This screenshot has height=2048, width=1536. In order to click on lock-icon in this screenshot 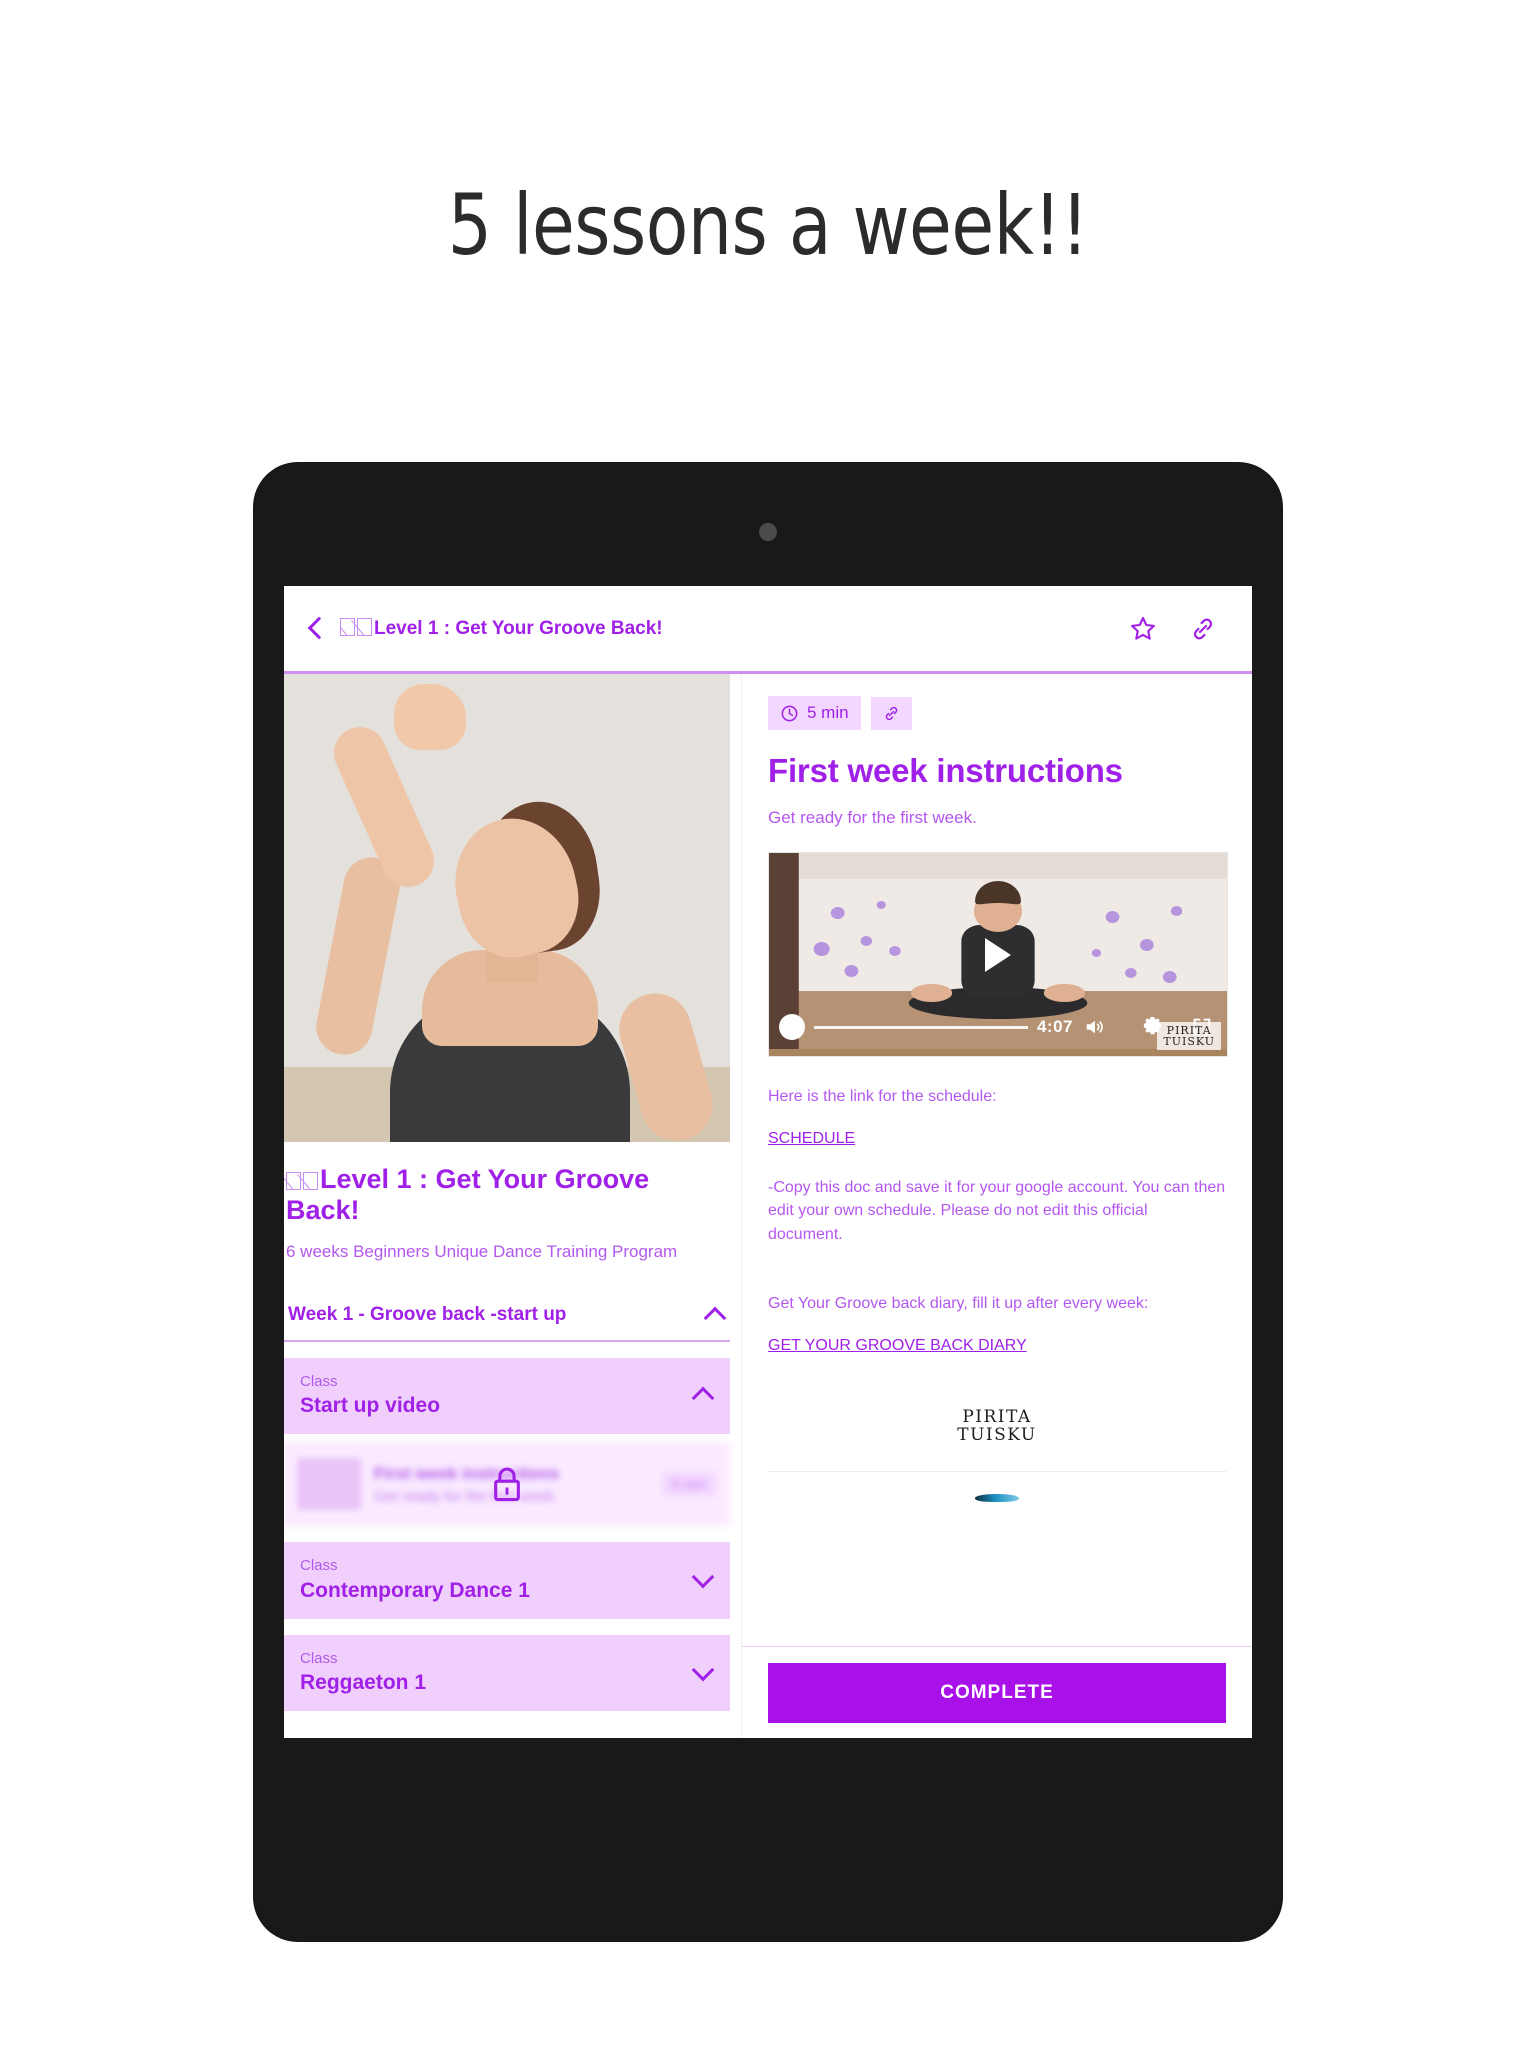, I will do `click(507, 1484)`.